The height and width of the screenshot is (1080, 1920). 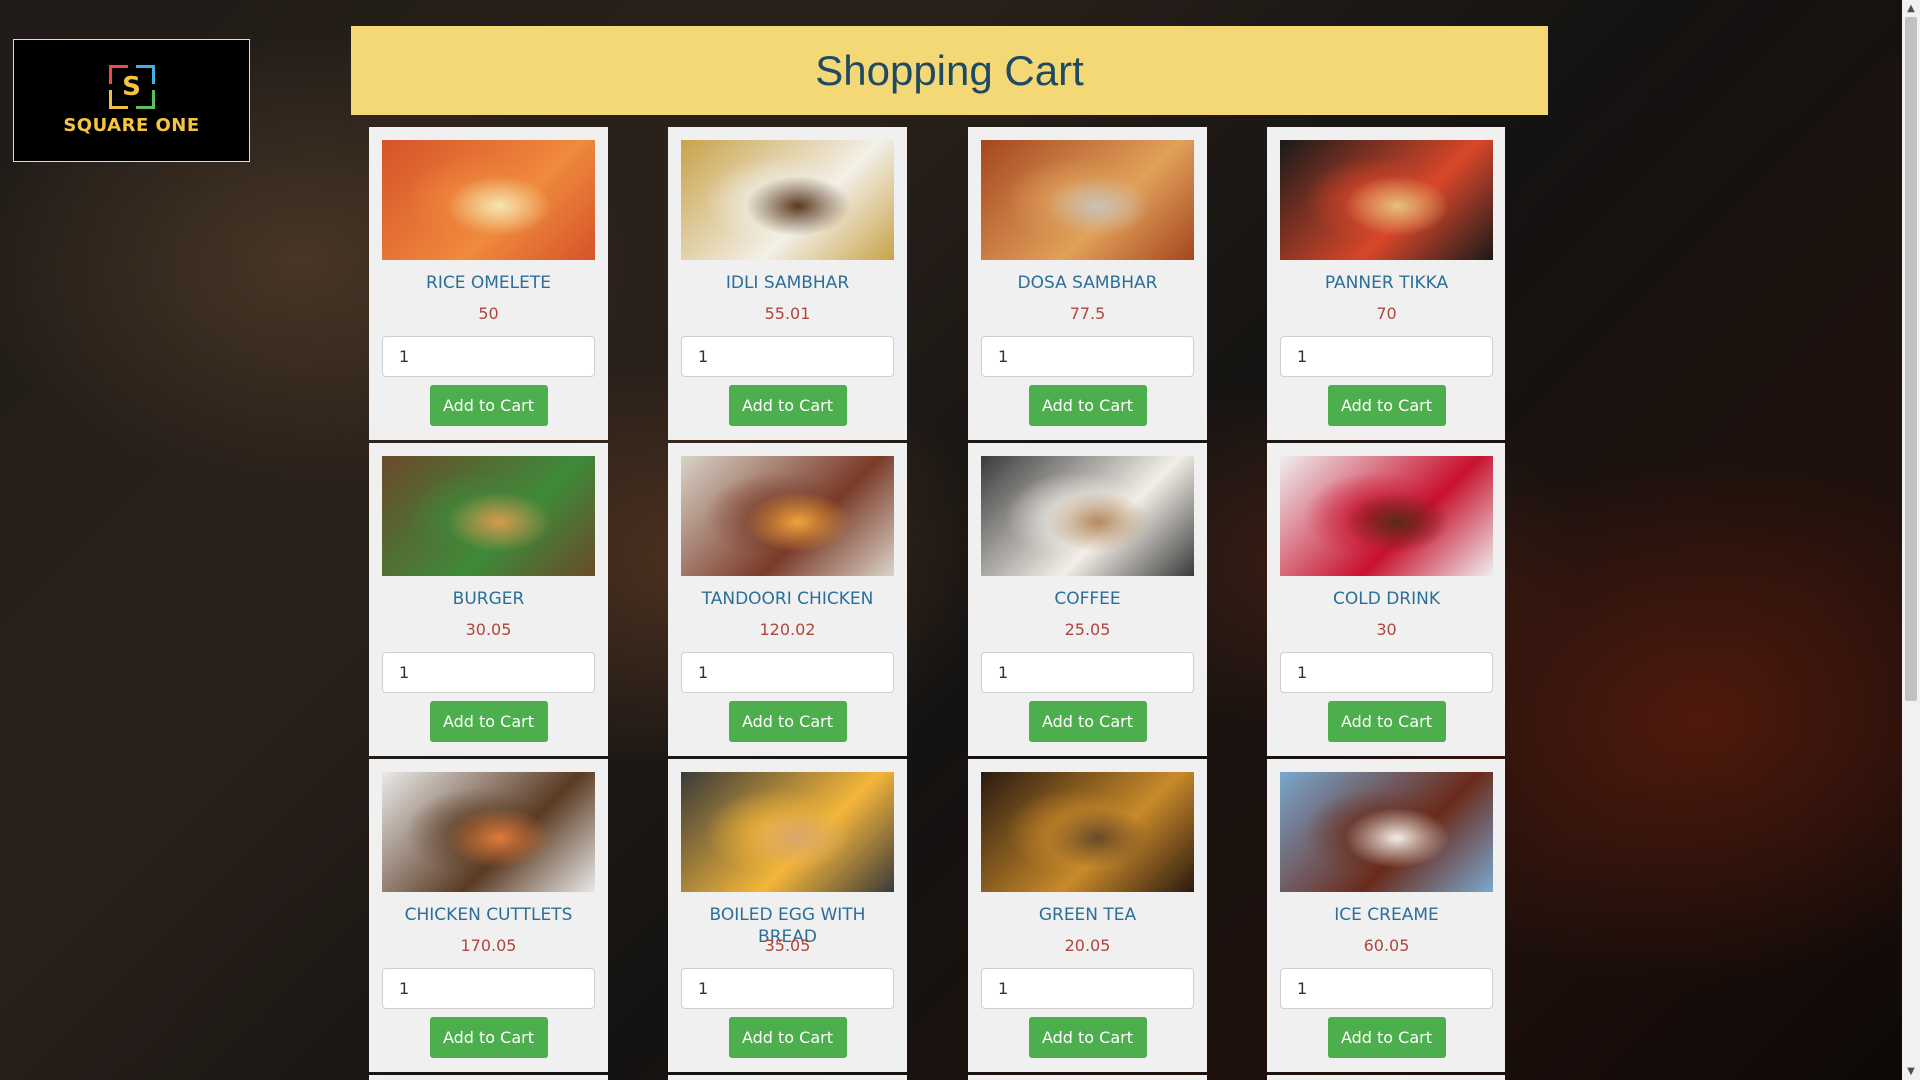 What do you see at coordinates (1386, 629) in the screenshot?
I see `product-price: 30` at bounding box center [1386, 629].